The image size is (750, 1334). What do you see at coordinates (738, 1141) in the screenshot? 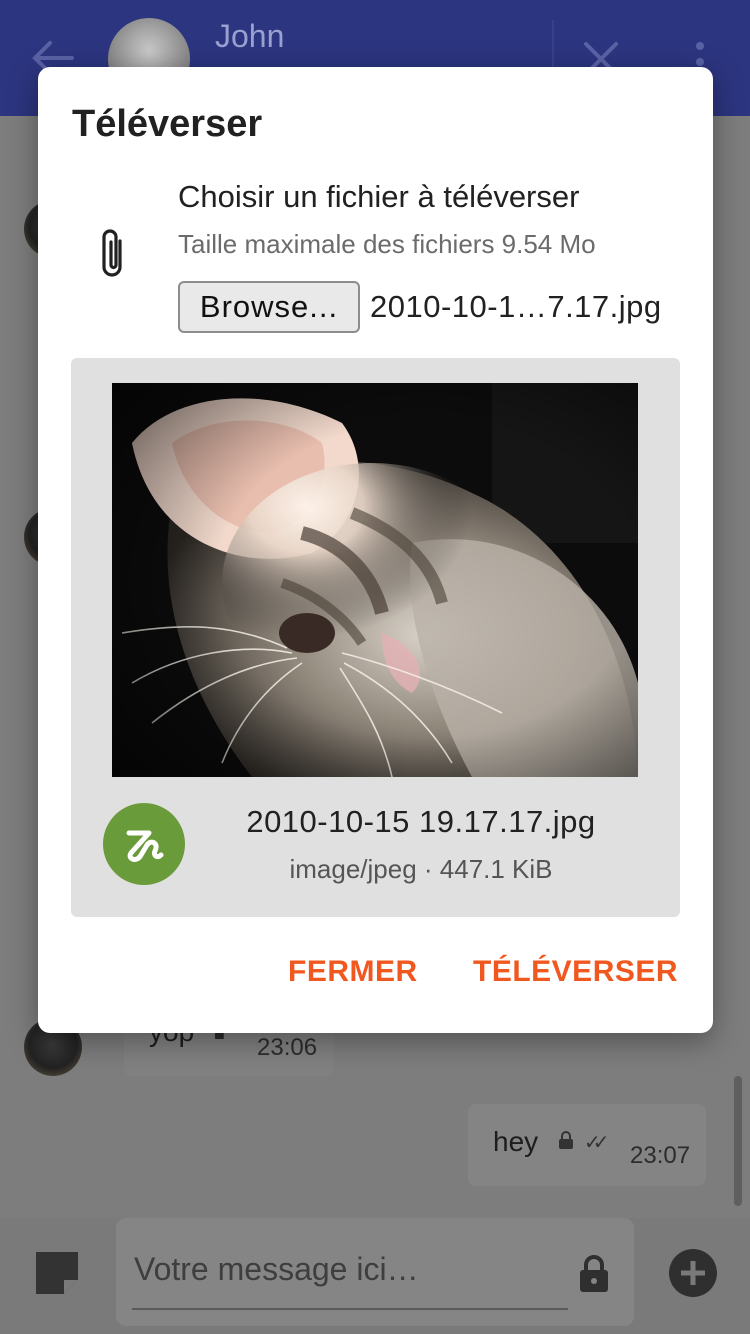
I see `scrollbar` at bounding box center [738, 1141].